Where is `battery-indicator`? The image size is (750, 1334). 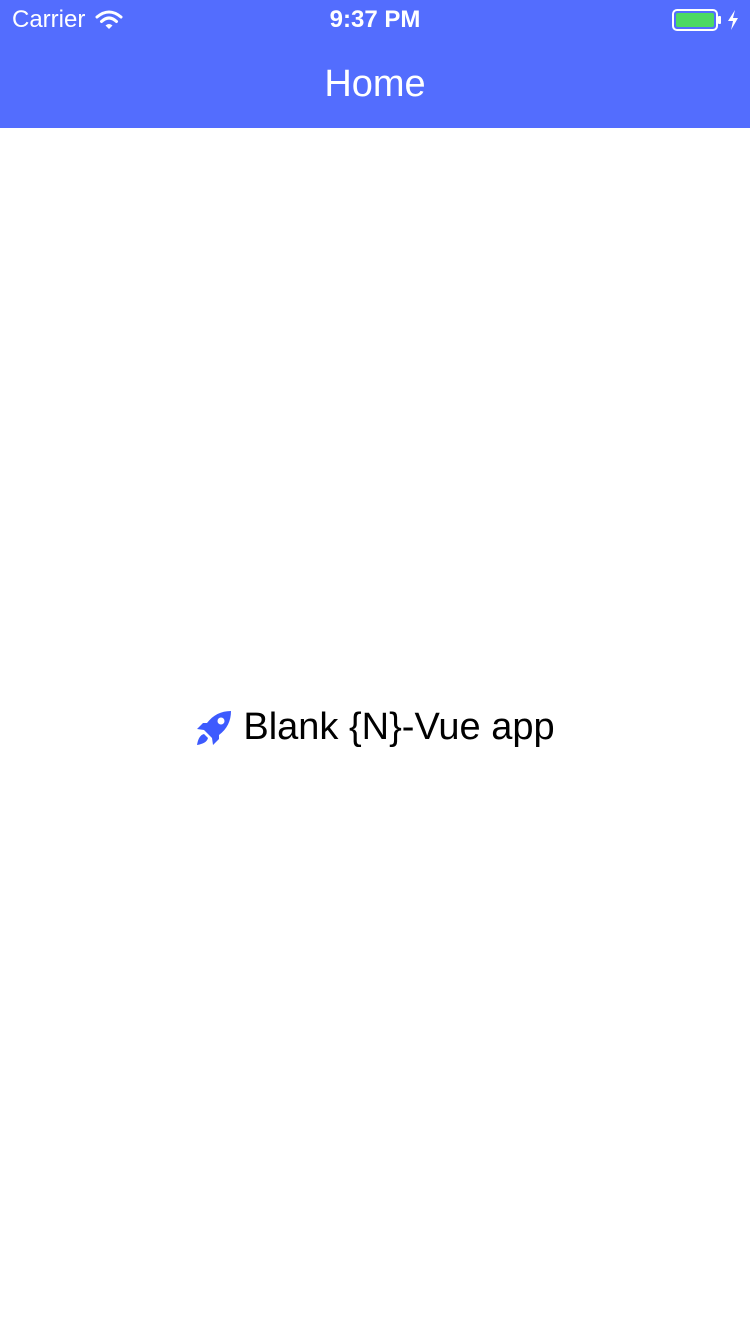
battery-indicator is located at coordinates (706, 20).